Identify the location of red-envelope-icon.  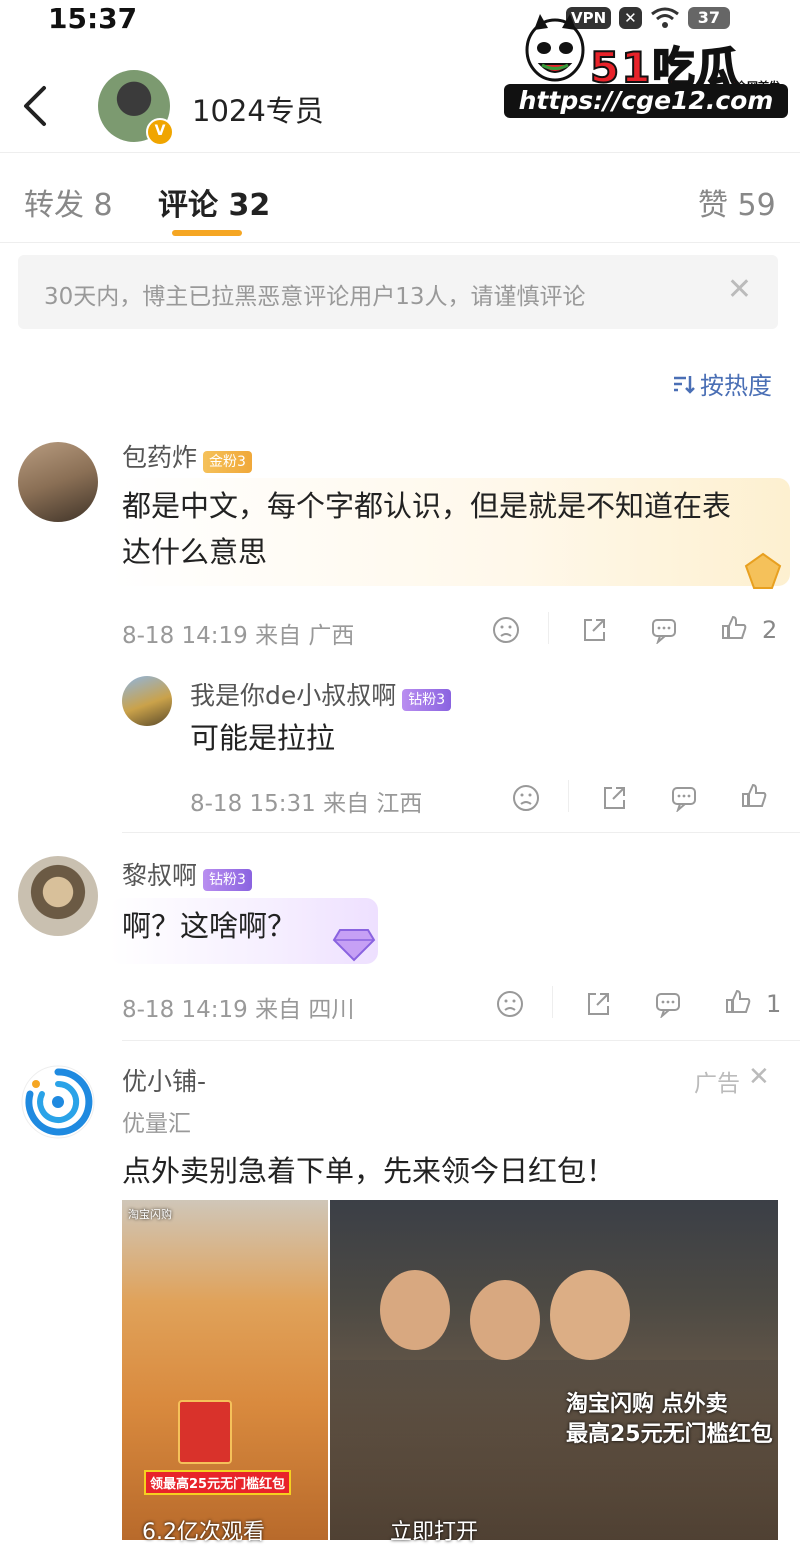
(205, 1432).